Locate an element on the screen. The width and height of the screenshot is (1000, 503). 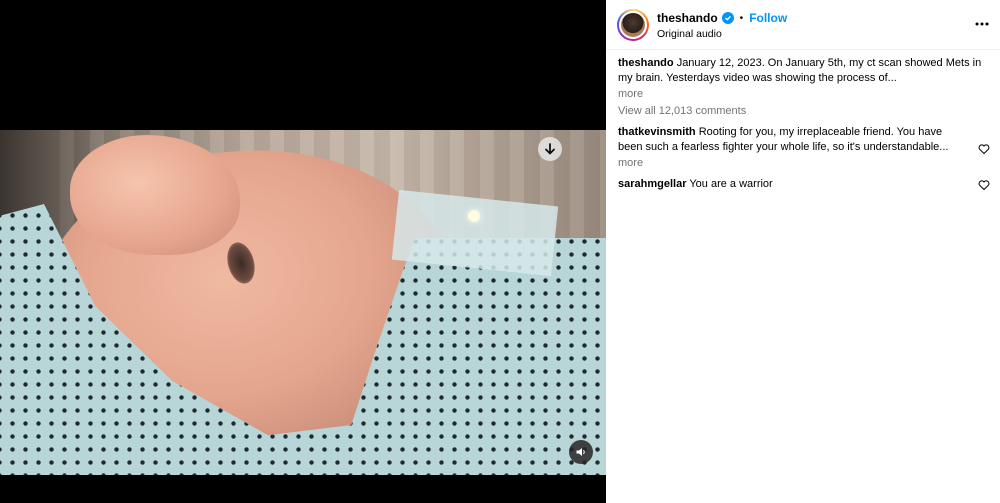
download-arrow-icon is located at coordinates (550, 149).